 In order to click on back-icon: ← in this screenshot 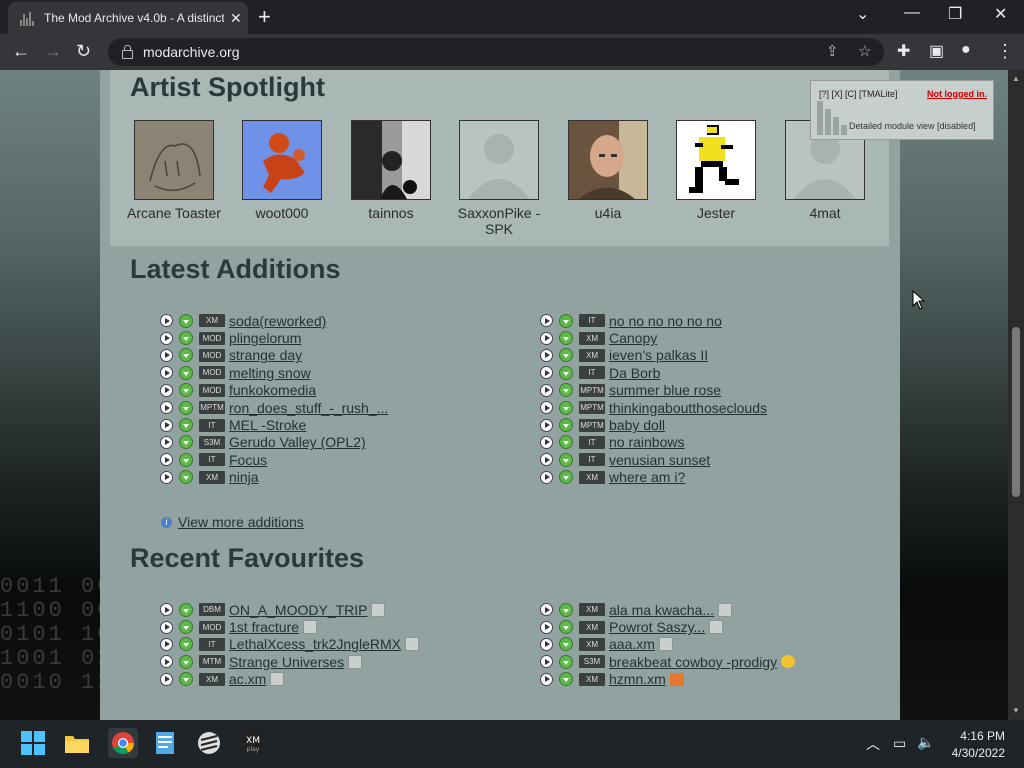, I will do `click(21, 51)`.